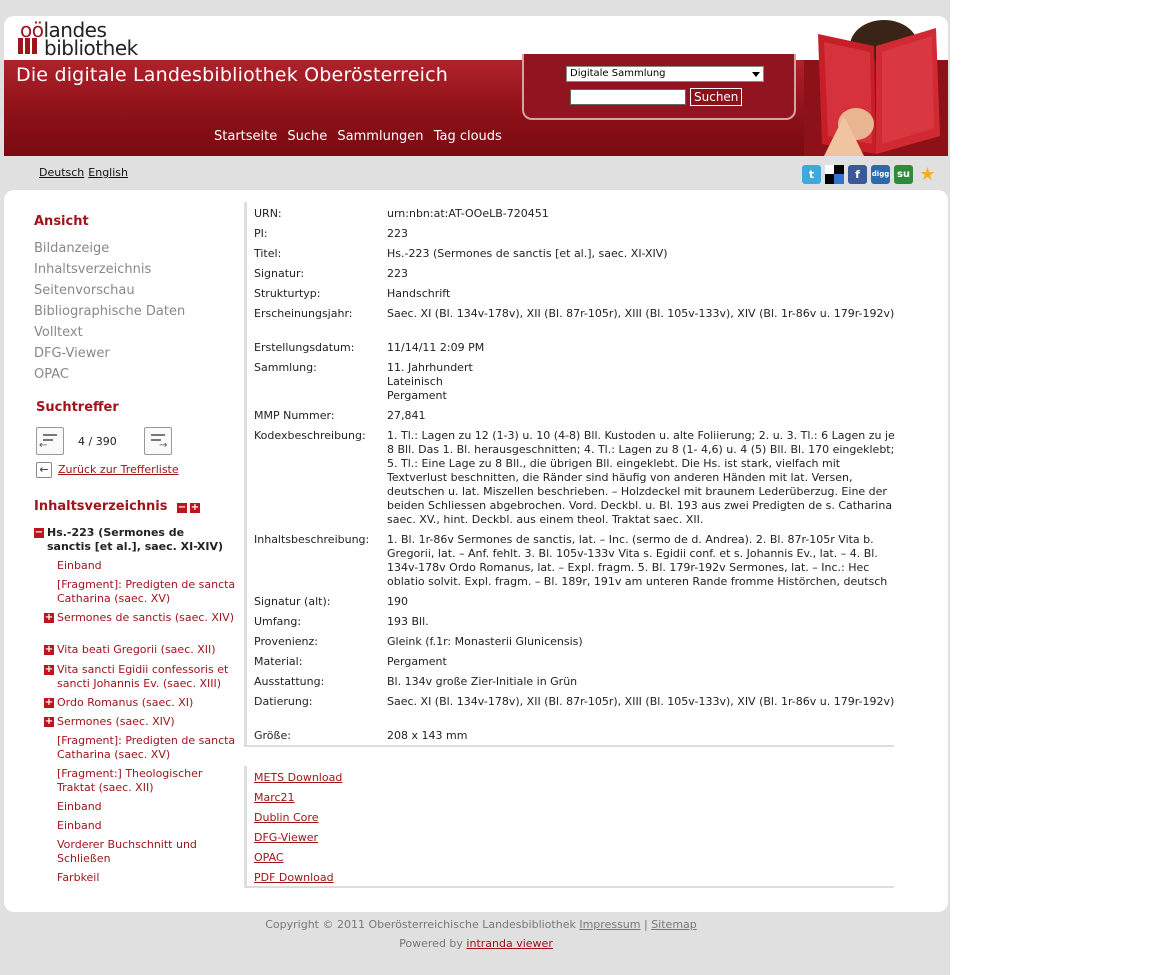  Describe the element at coordinates (811, 174) in the screenshot. I see `twitter-icon: t` at that location.